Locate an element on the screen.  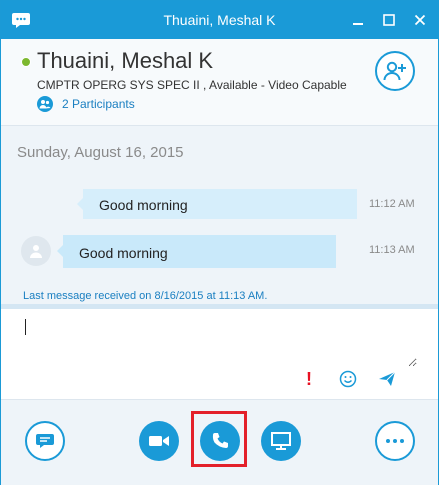
window-title: Thuaini, Meshal K is located at coordinates (219, 20).